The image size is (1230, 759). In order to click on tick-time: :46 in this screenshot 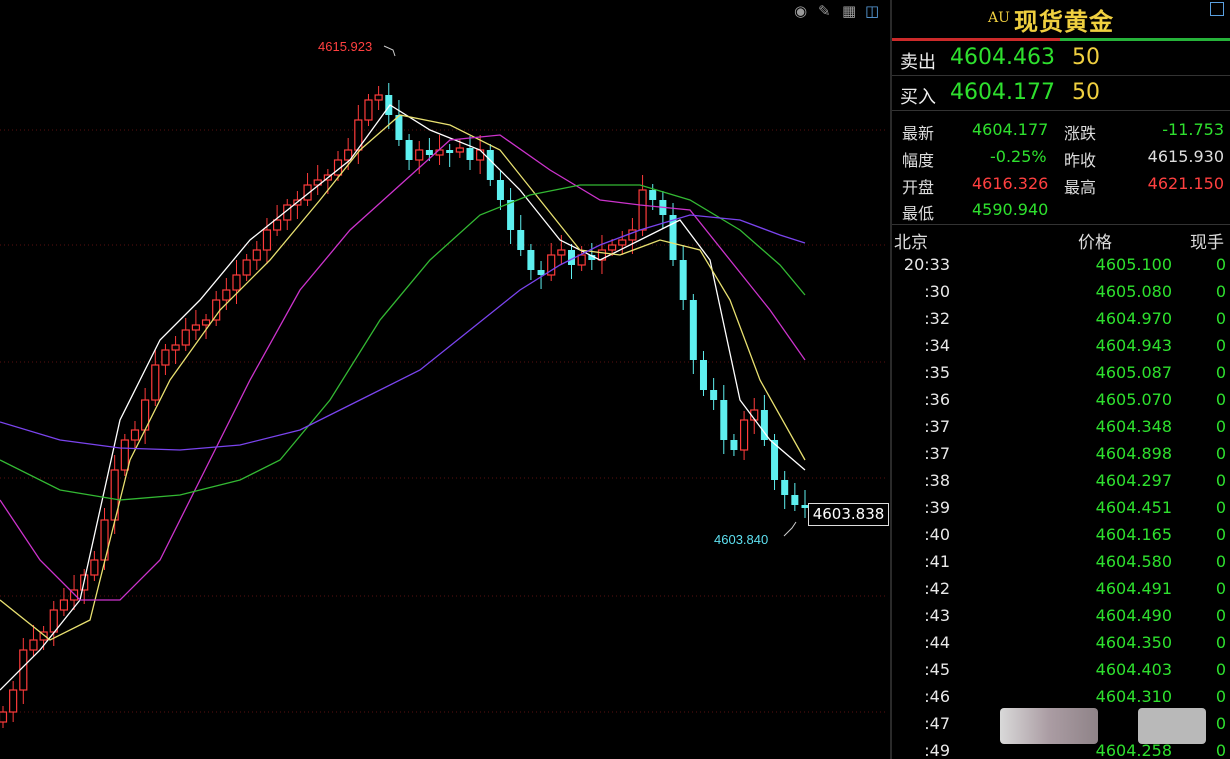, I will do `click(937, 696)`.